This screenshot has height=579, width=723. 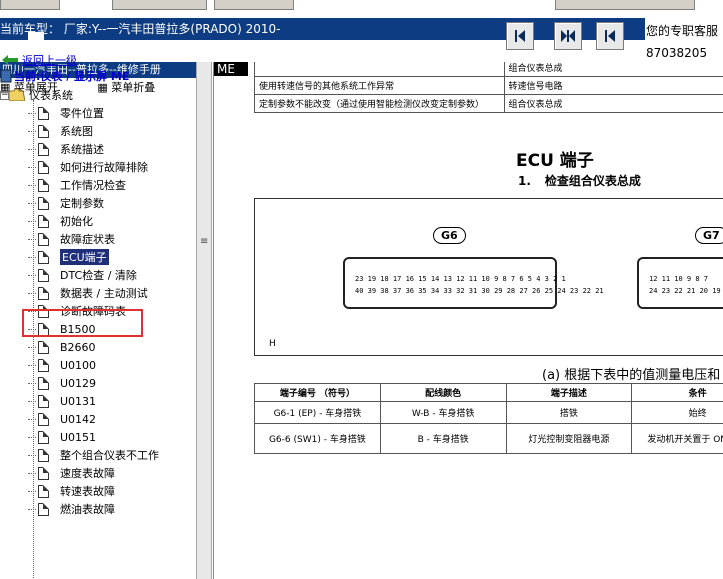 I want to click on g7-pin-row-2: 24 23 22 21 20 19 18, so click(x=686, y=291).